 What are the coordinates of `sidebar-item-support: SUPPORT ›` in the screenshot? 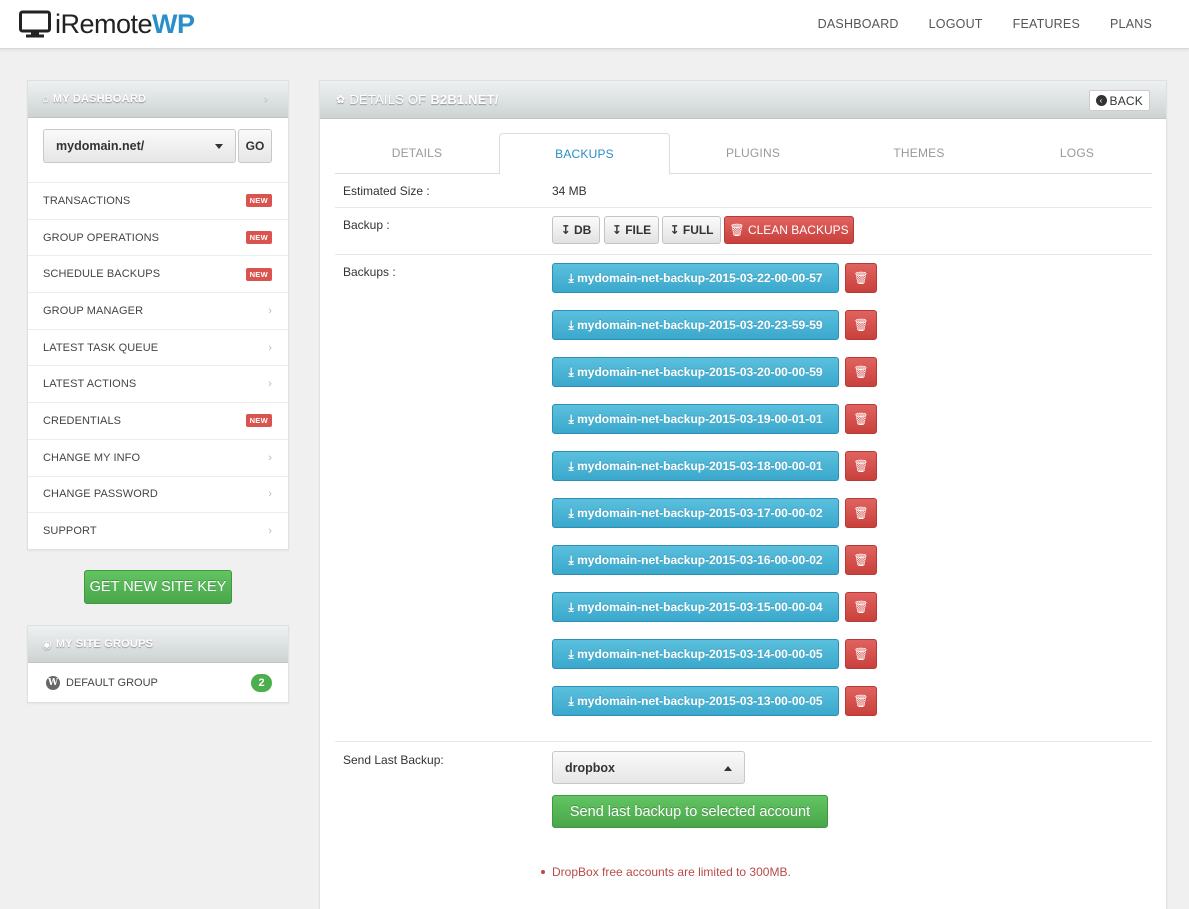 It's located at (158, 530).